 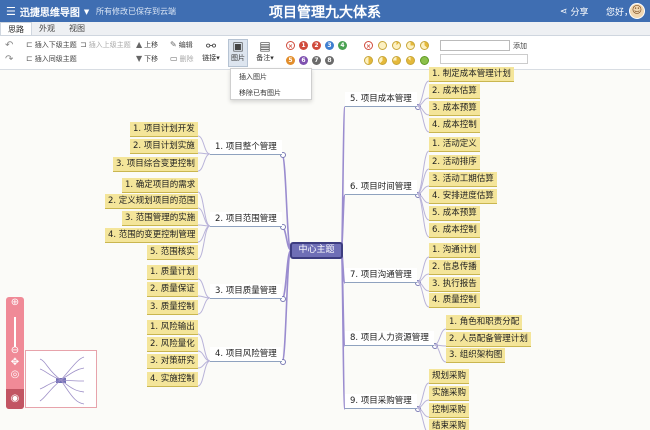 What do you see at coordinates (424, 45) in the screenshot?
I see `progress-3-icon` at bounding box center [424, 45].